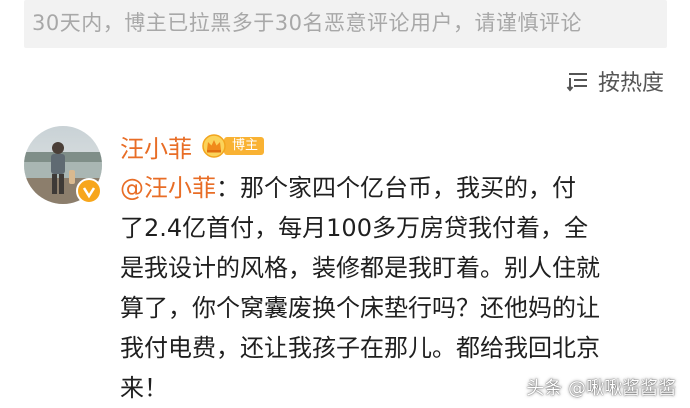  I want to click on comment-text: ：那个家四个亿台币，我买的，付, so click(396, 188).